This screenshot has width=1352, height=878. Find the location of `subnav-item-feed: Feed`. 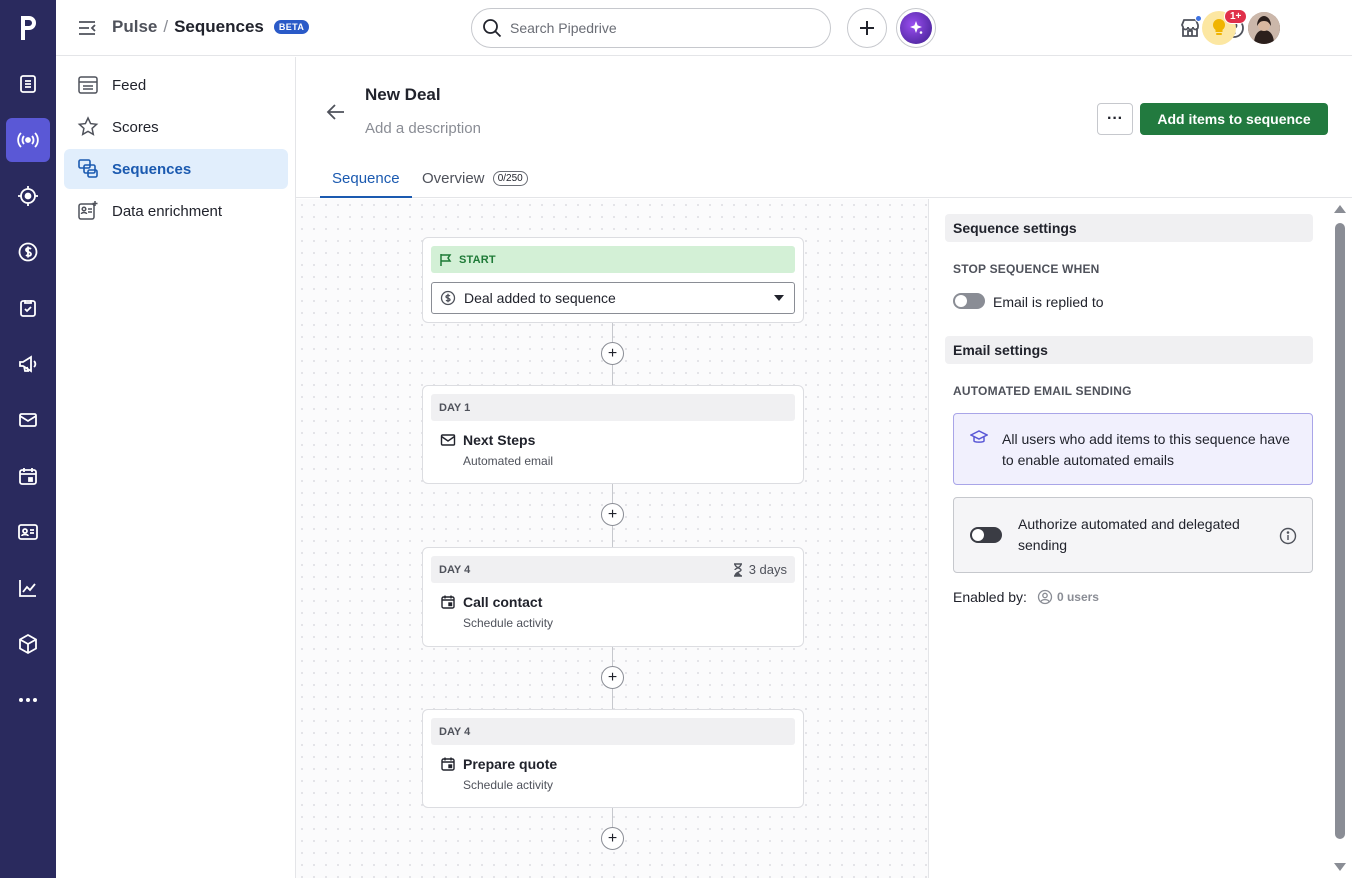

subnav-item-feed: Feed is located at coordinates (176, 85).